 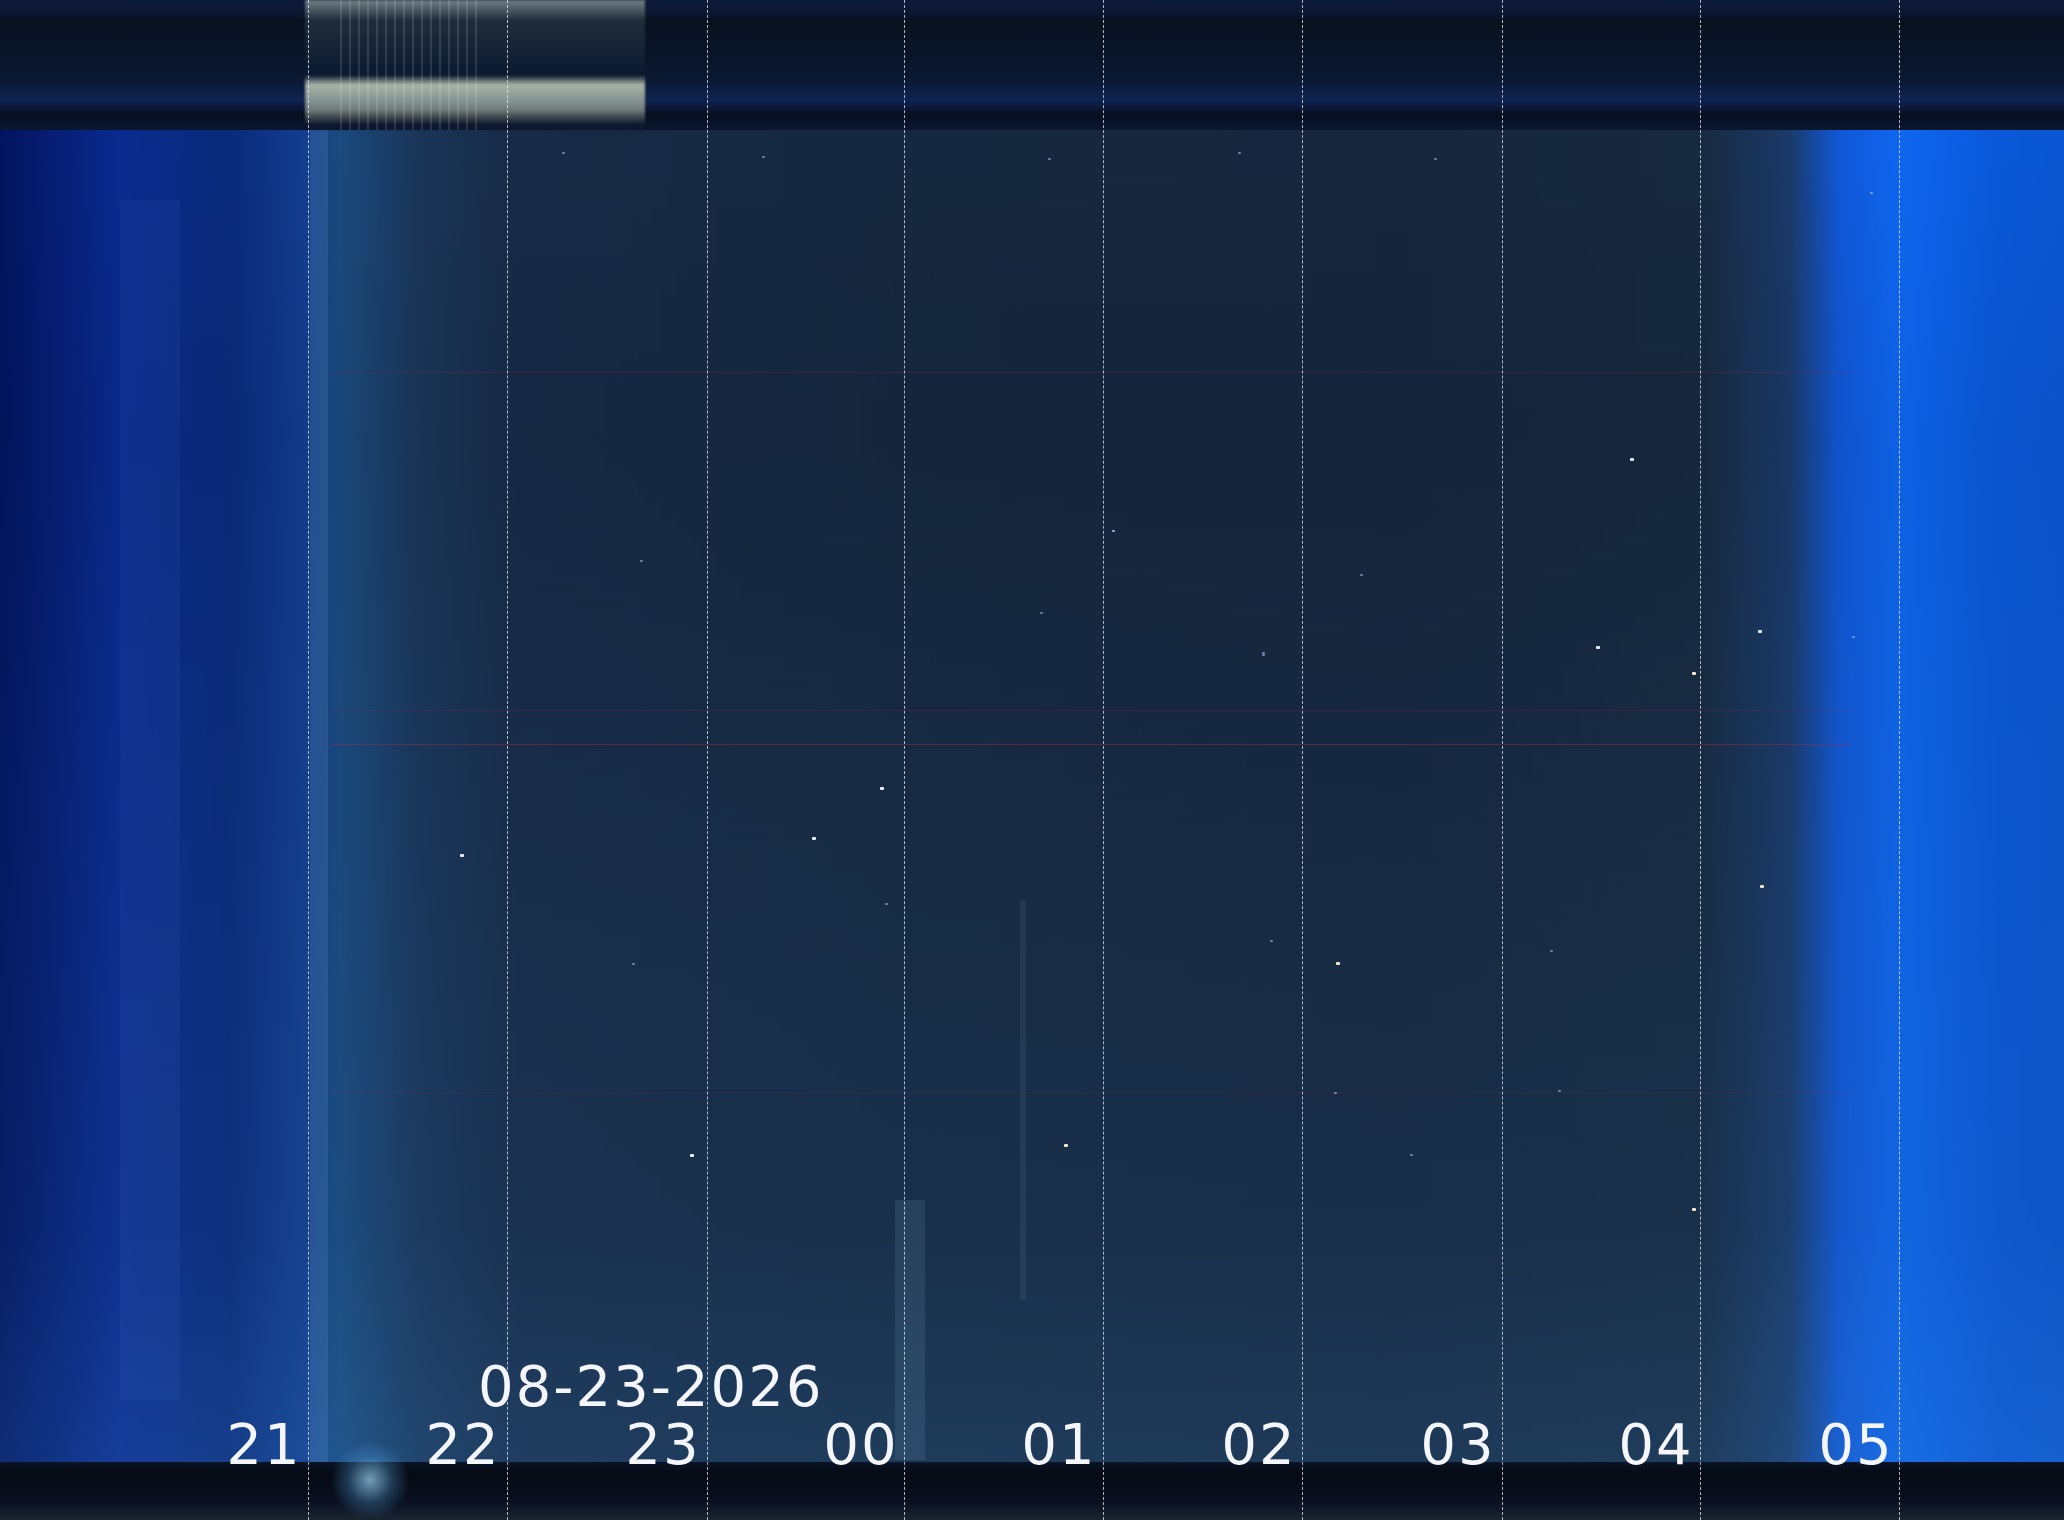 What do you see at coordinates (663, 1445) in the screenshot?
I see `hour-label: 23` at bounding box center [663, 1445].